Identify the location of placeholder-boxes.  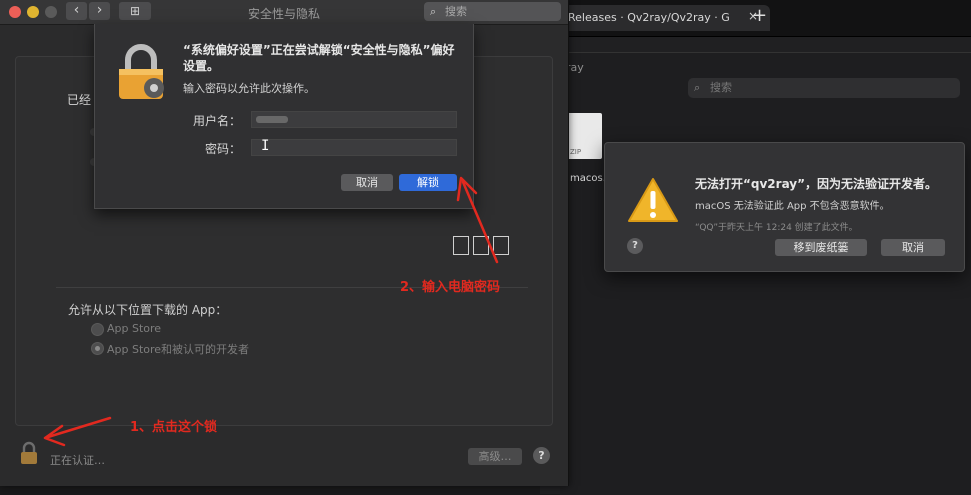
(483, 247).